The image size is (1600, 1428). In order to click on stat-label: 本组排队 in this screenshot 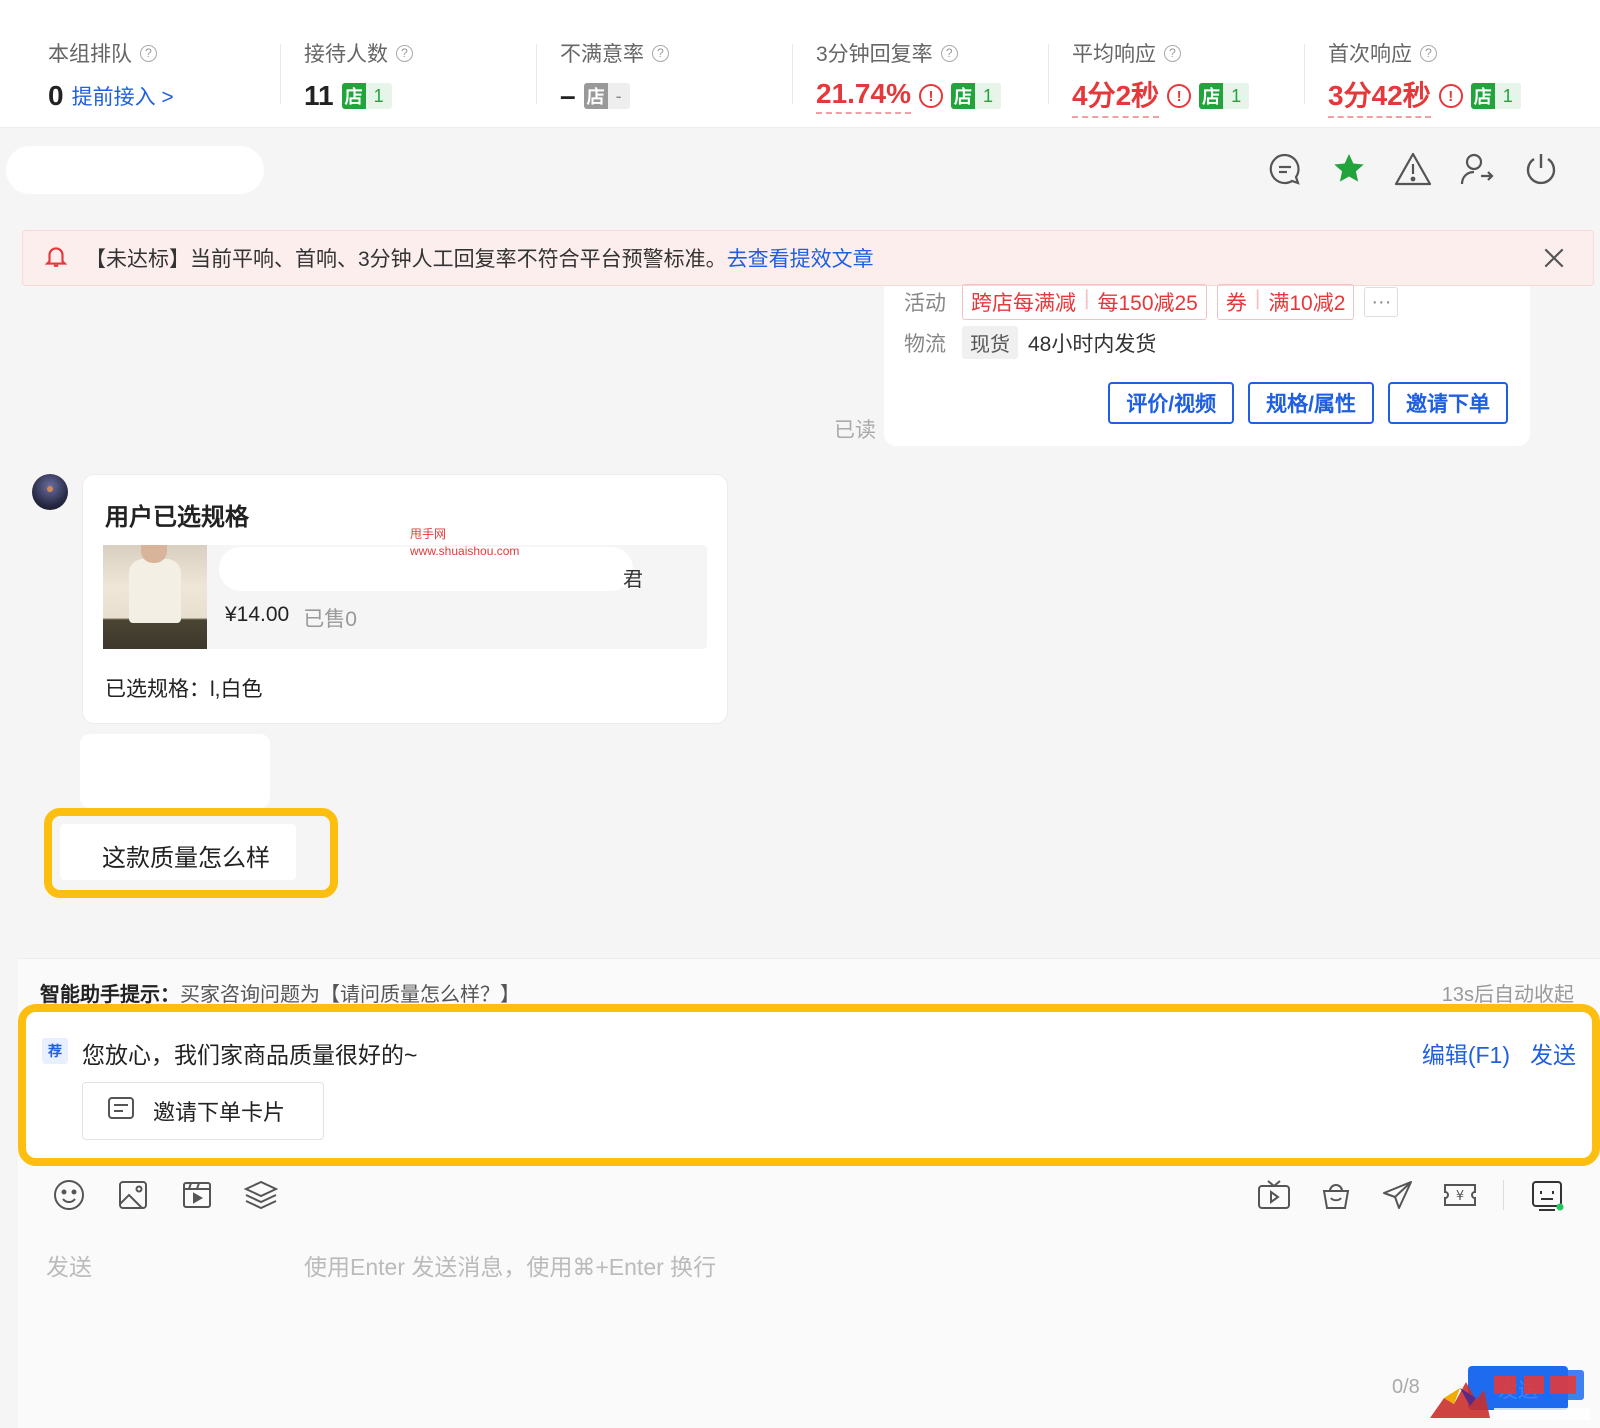, I will do `click(90, 54)`.